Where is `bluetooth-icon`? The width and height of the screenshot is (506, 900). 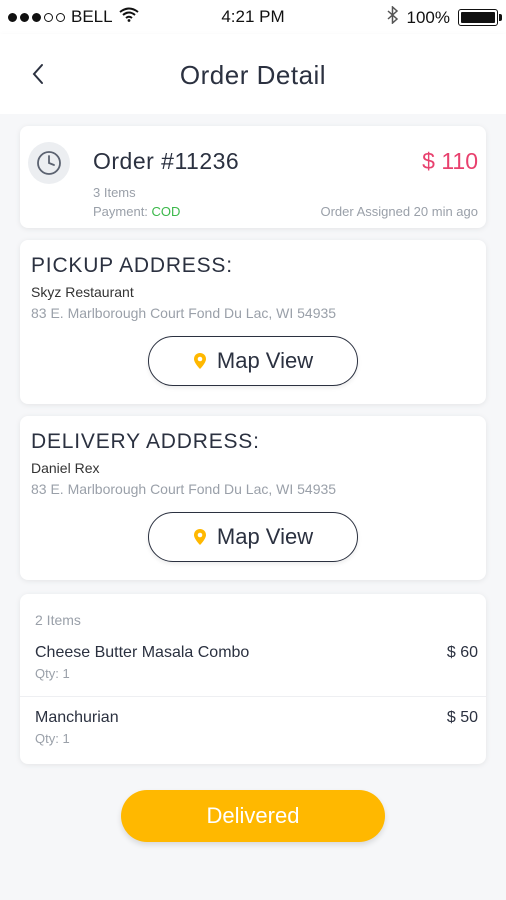 bluetooth-icon is located at coordinates (393, 17).